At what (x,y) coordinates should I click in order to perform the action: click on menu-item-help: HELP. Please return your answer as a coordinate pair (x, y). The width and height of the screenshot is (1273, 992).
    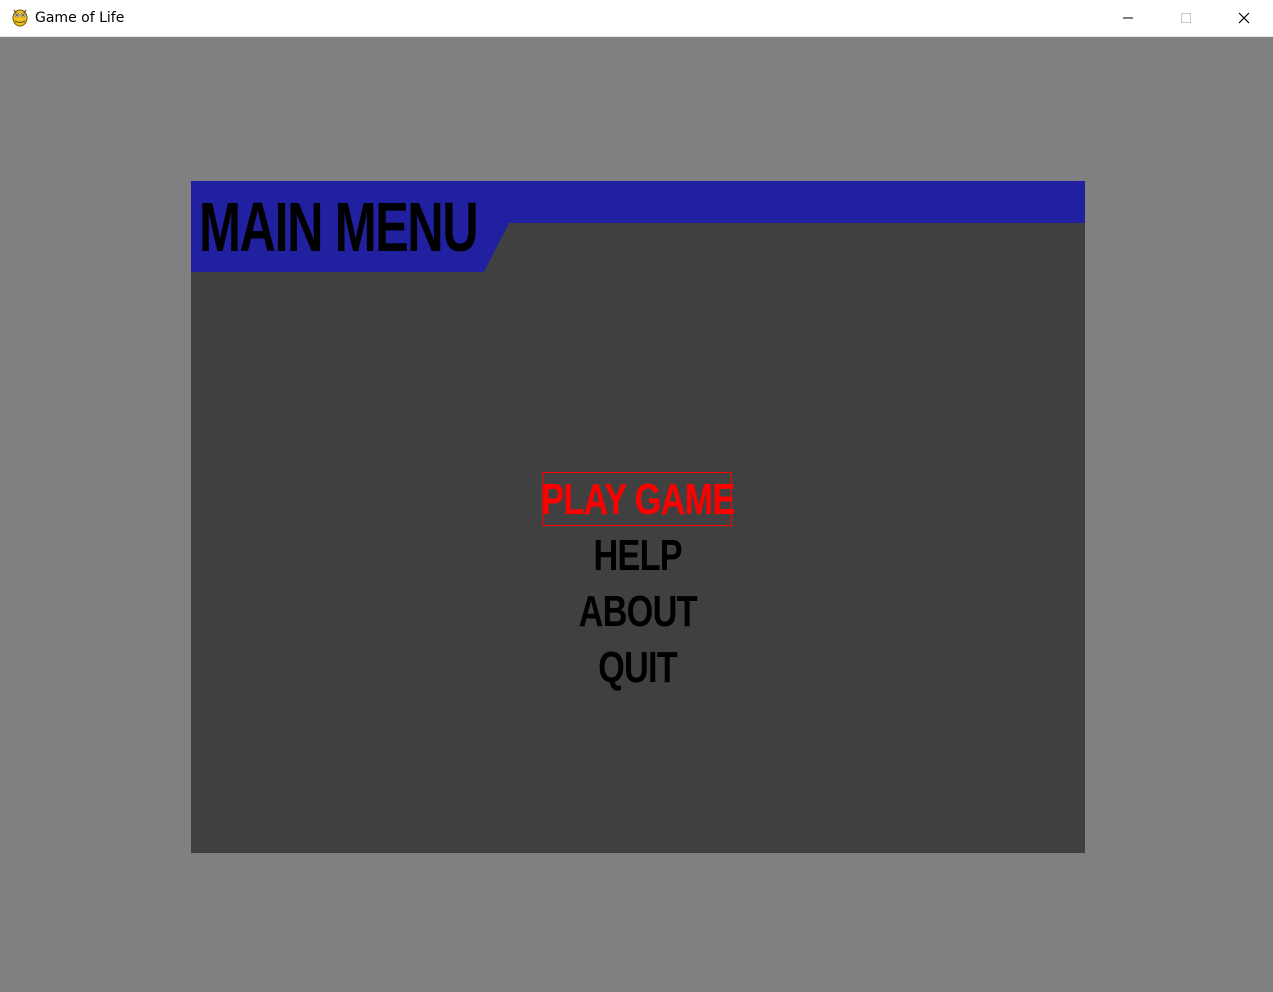
    Looking at the image, I should click on (638, 556).